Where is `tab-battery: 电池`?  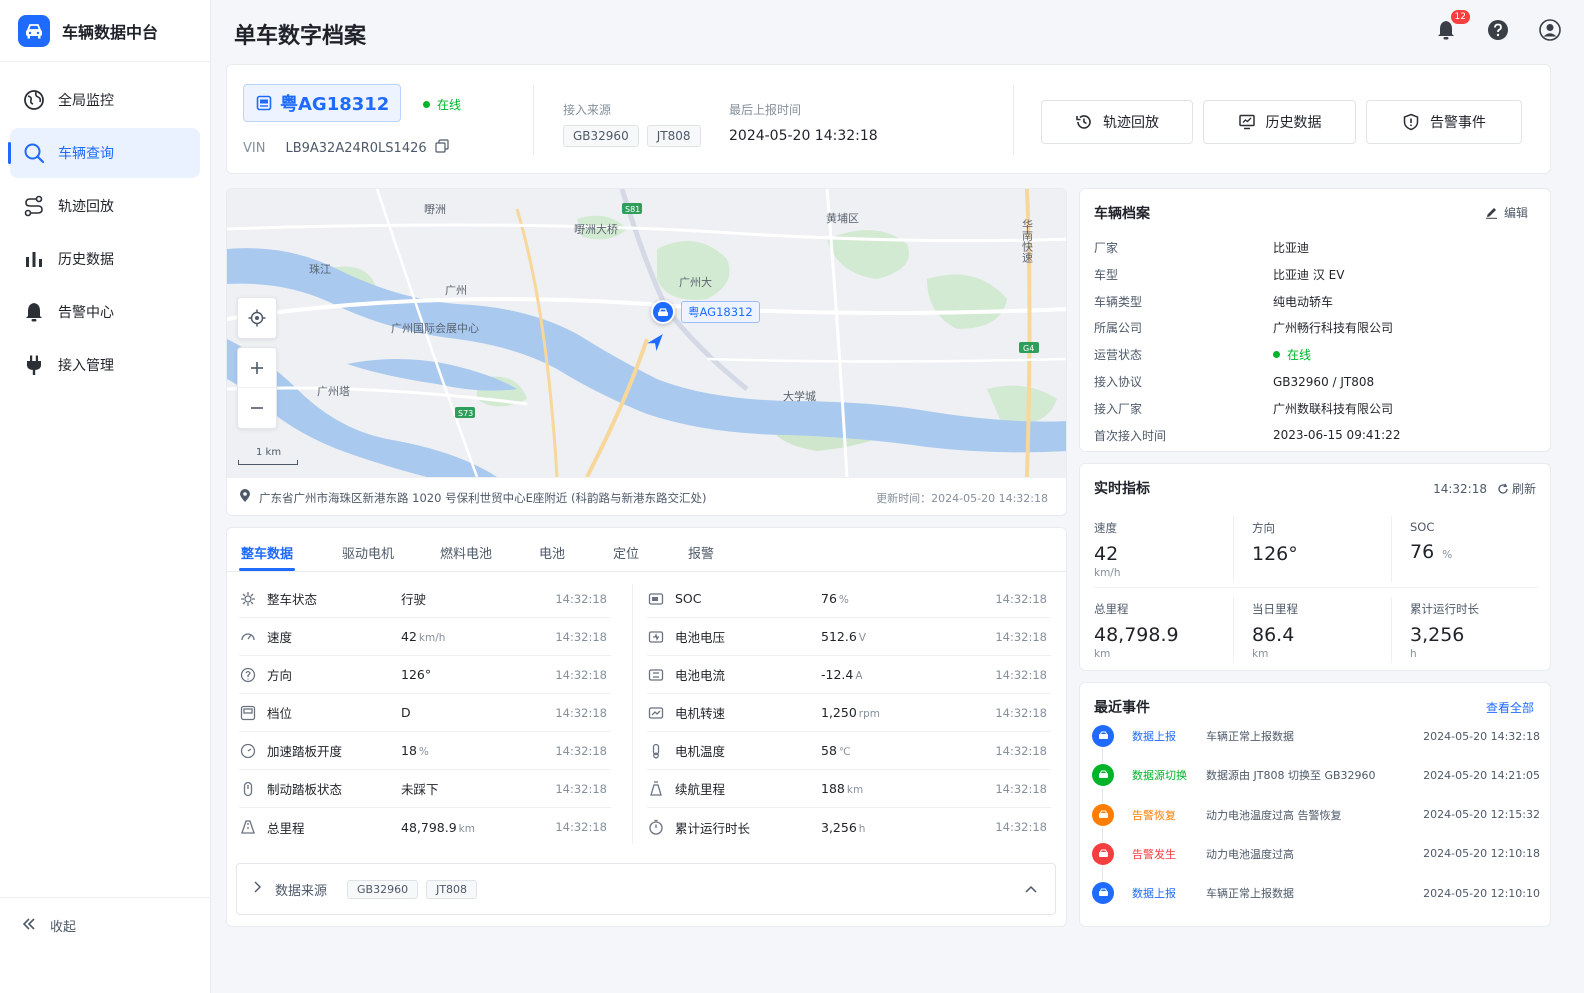 tab-battery: 电池 is located at coordinates (552, 552).